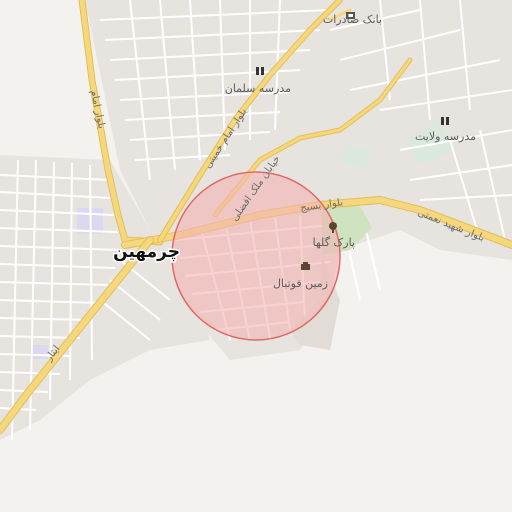 The height and width of the screenshot is (512, 512). What do you see at coordinates (445, 136) in the screenshot?
I see `poi-label-school-velayat: مدرسه ولایت` at bounding box center [445, 136].